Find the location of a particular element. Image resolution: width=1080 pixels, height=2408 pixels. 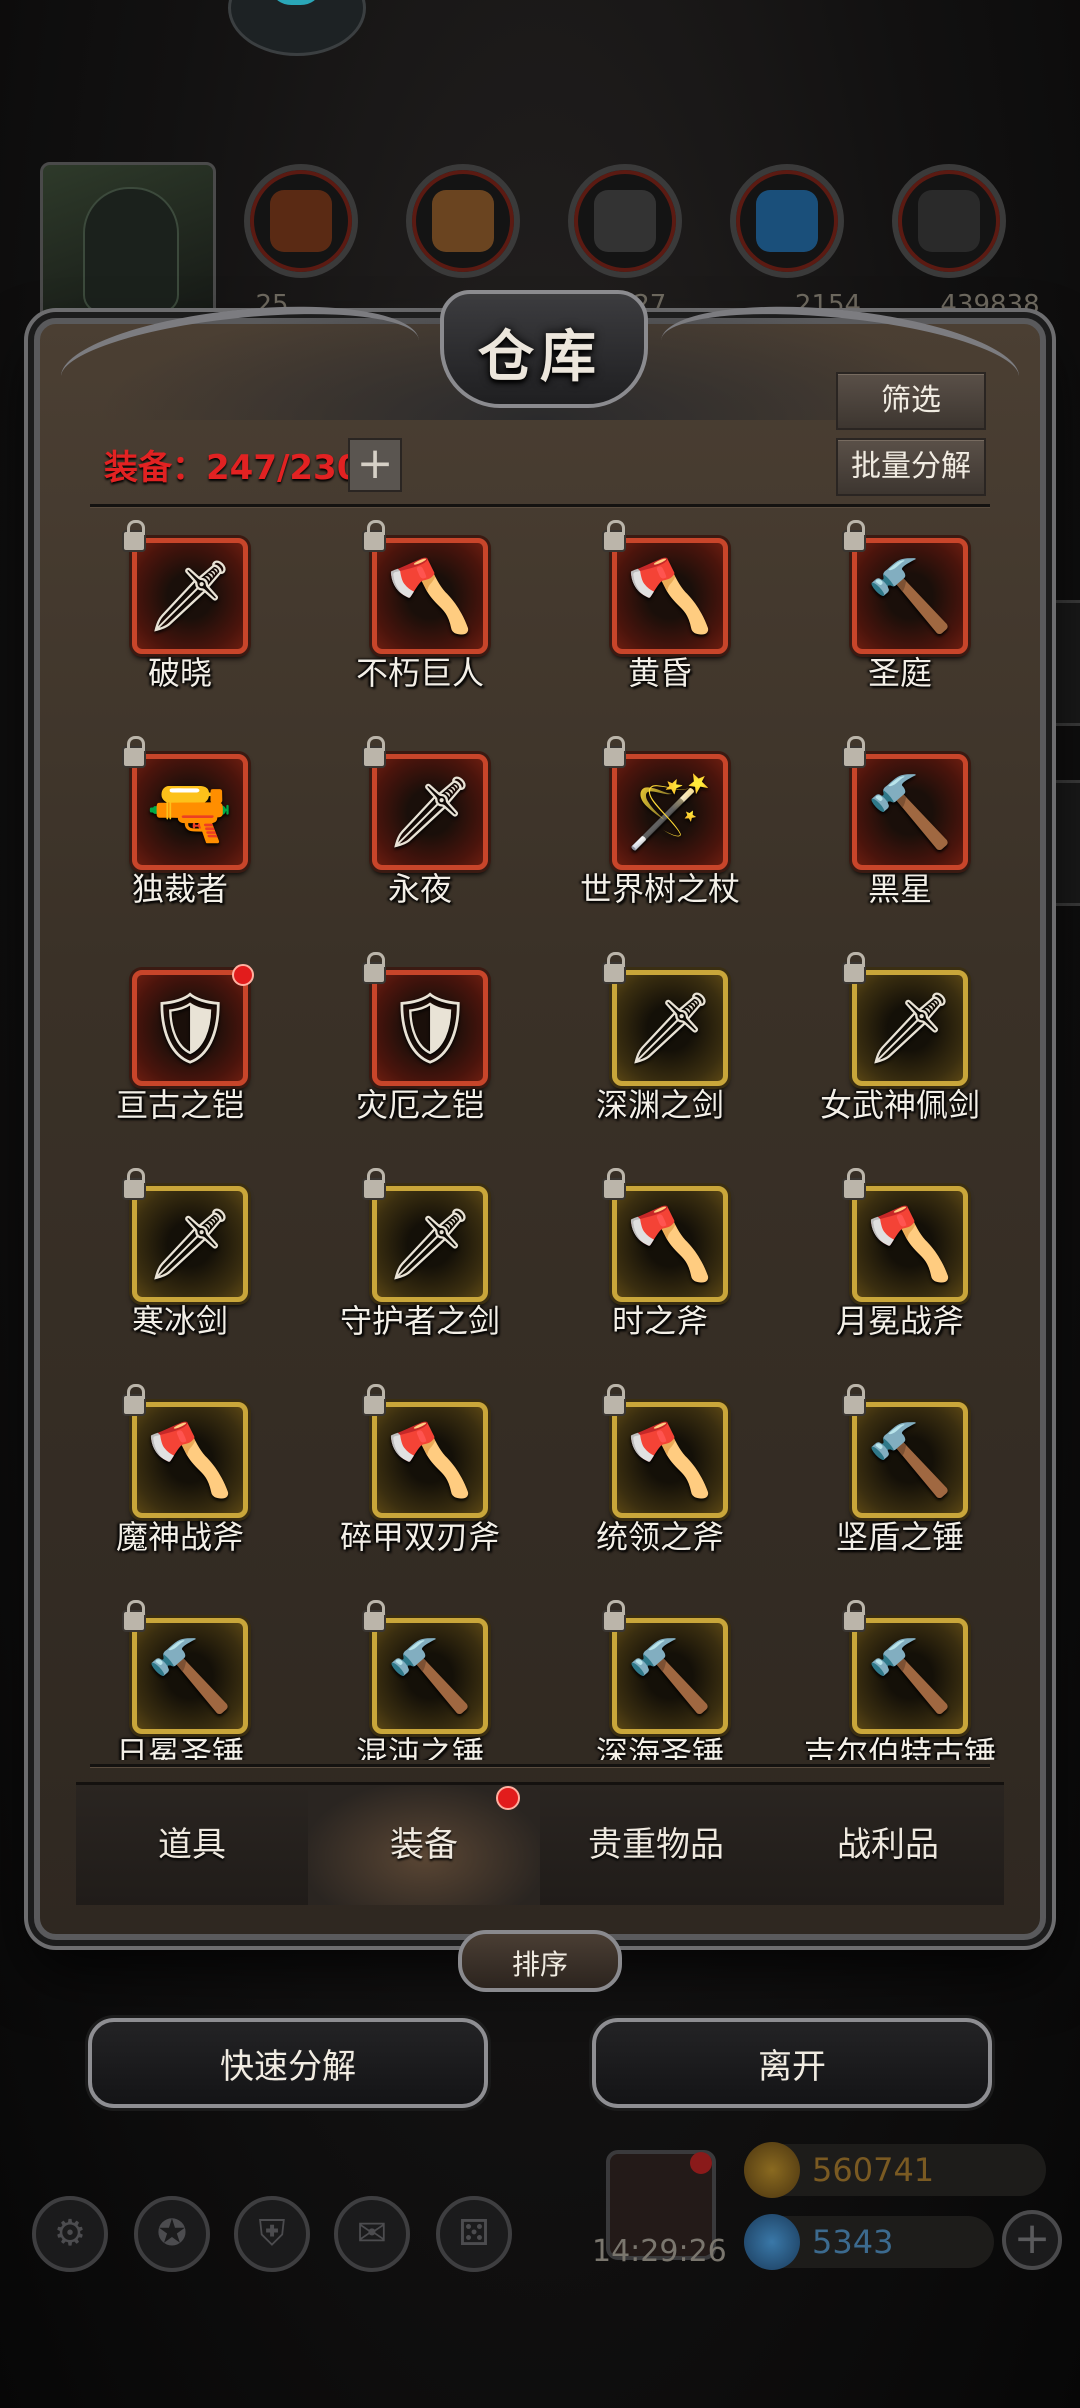

equipment-item: 🪓 时之斧 is located at coordinates (660, 1266).